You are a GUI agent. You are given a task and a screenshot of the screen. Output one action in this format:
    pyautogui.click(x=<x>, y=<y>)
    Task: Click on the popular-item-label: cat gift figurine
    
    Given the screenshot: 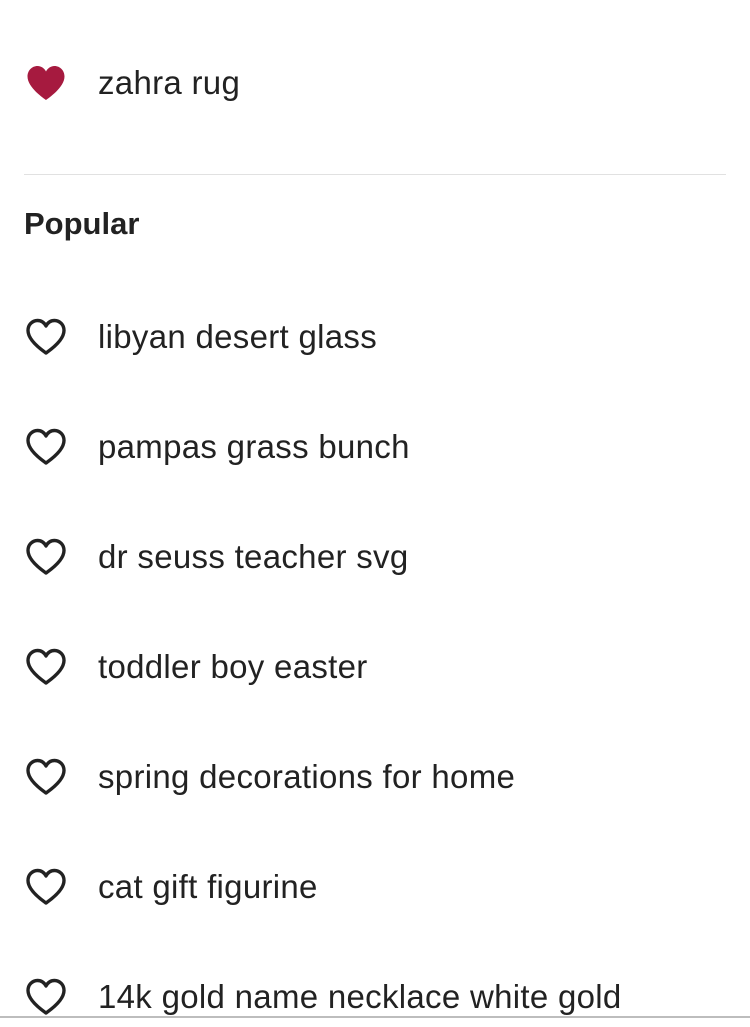 What is the action you would take?
    pyautogui.click(x=208, y=886)
    